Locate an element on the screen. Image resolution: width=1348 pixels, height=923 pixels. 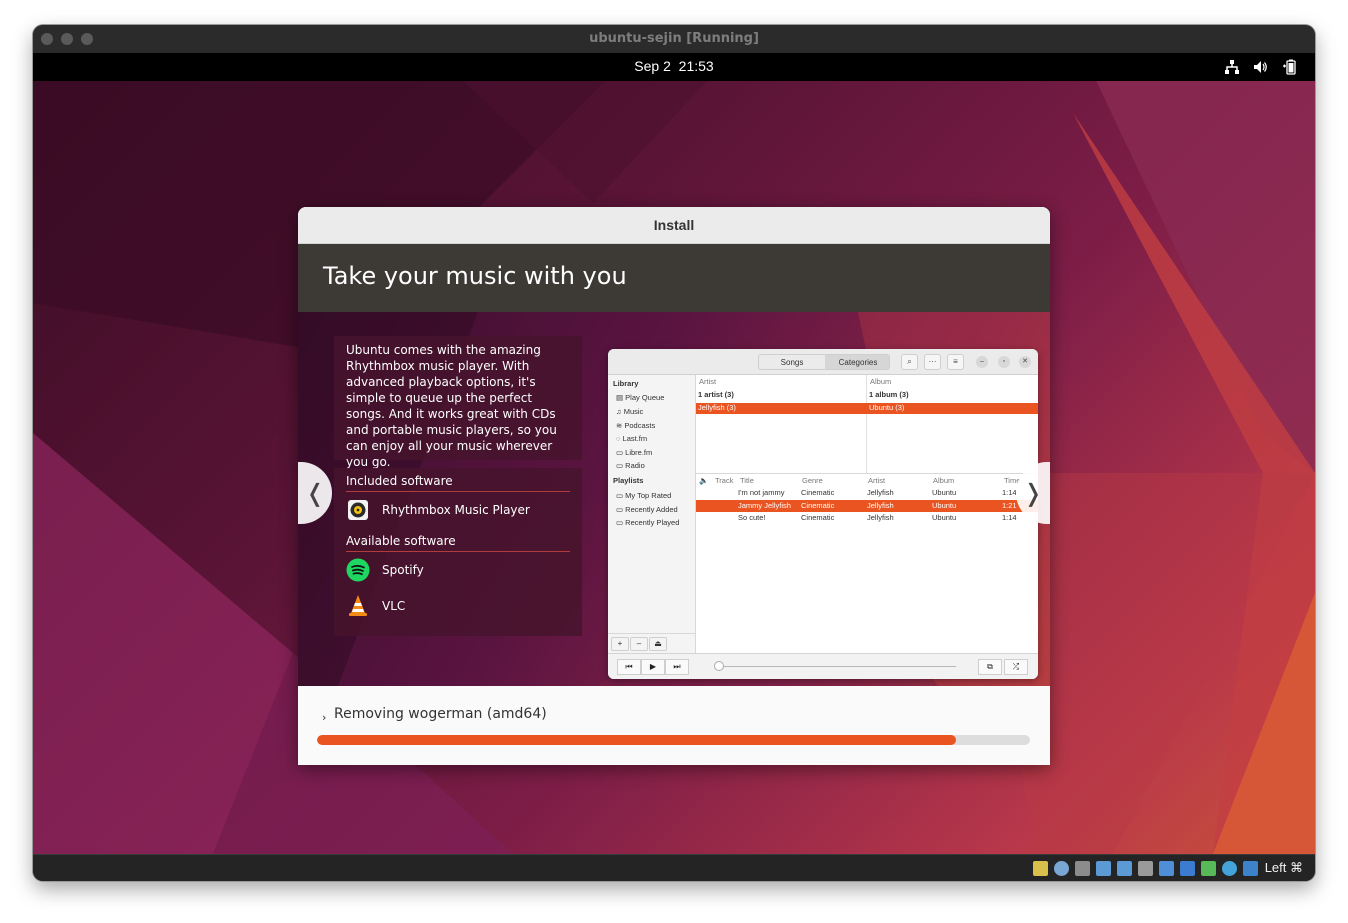
rb-track-title: I'm not jammy is located at coordinates (761, 492).